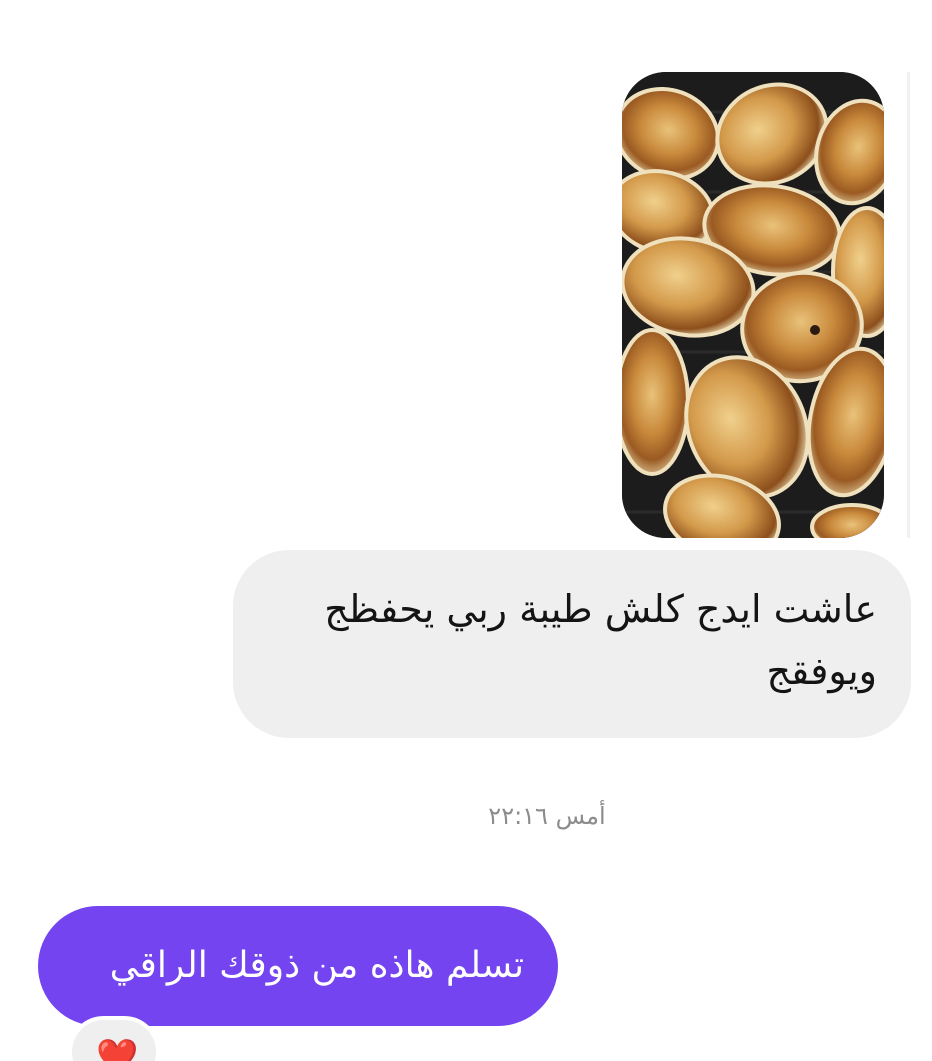  I want to click on food-photo-pastries, so click(753, 305).